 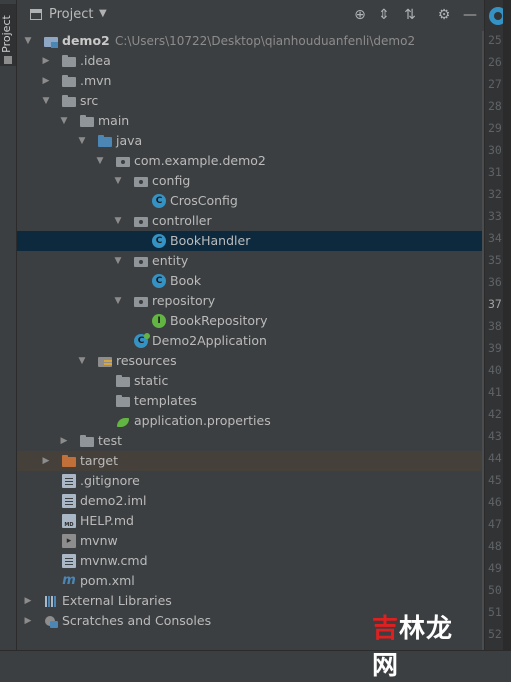 I want to click on tree-row: .gitignore, so click(x=250, y=481).